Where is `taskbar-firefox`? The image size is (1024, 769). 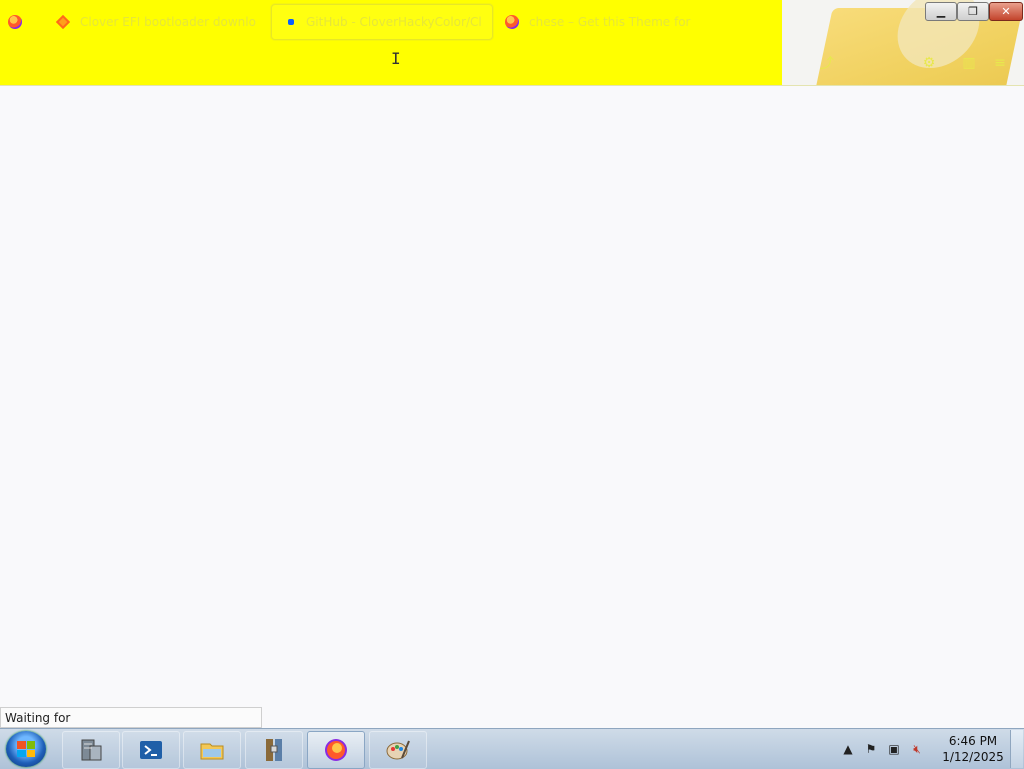
taskbar-firefox is located at coordinates (336, 750).